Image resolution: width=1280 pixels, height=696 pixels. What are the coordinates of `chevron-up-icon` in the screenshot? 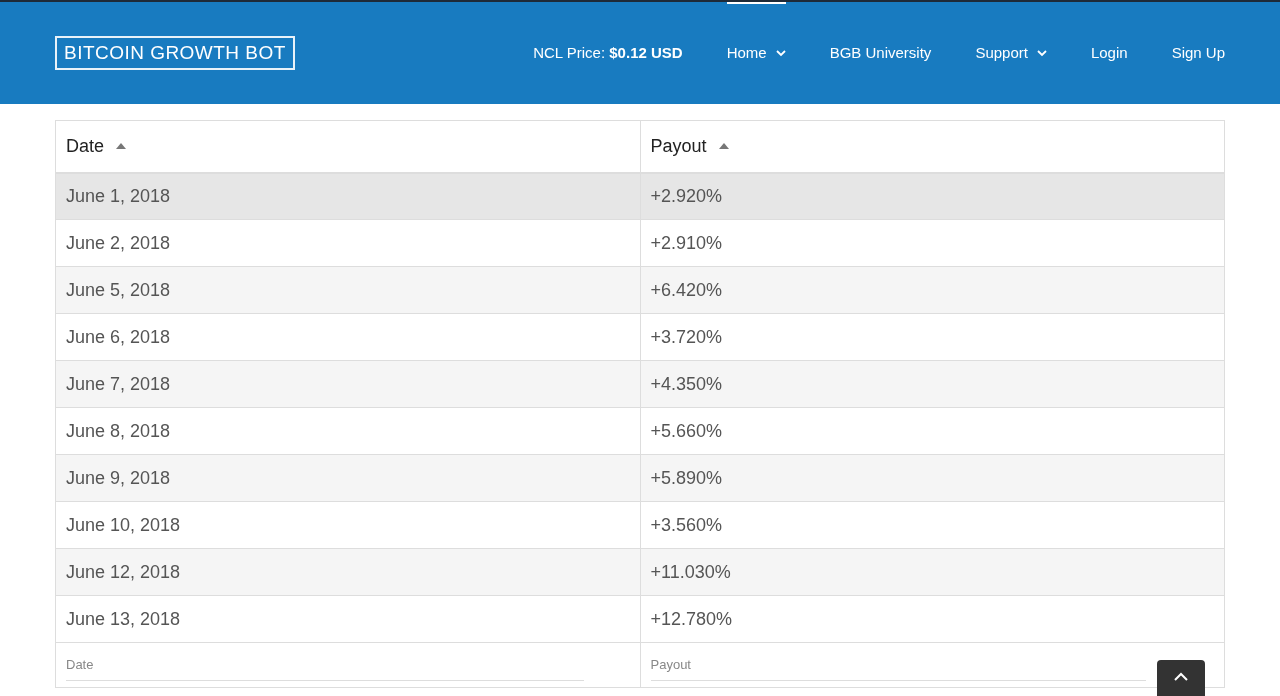 It's located at (1181, 676).